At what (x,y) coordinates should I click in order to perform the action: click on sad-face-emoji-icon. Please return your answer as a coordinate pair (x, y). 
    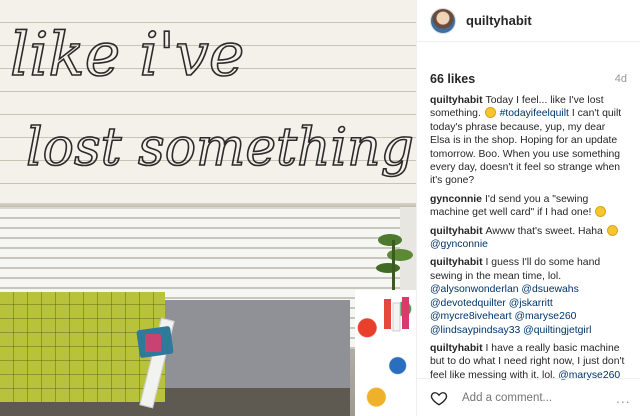
    Looking at the image, I should click on (490, 113).